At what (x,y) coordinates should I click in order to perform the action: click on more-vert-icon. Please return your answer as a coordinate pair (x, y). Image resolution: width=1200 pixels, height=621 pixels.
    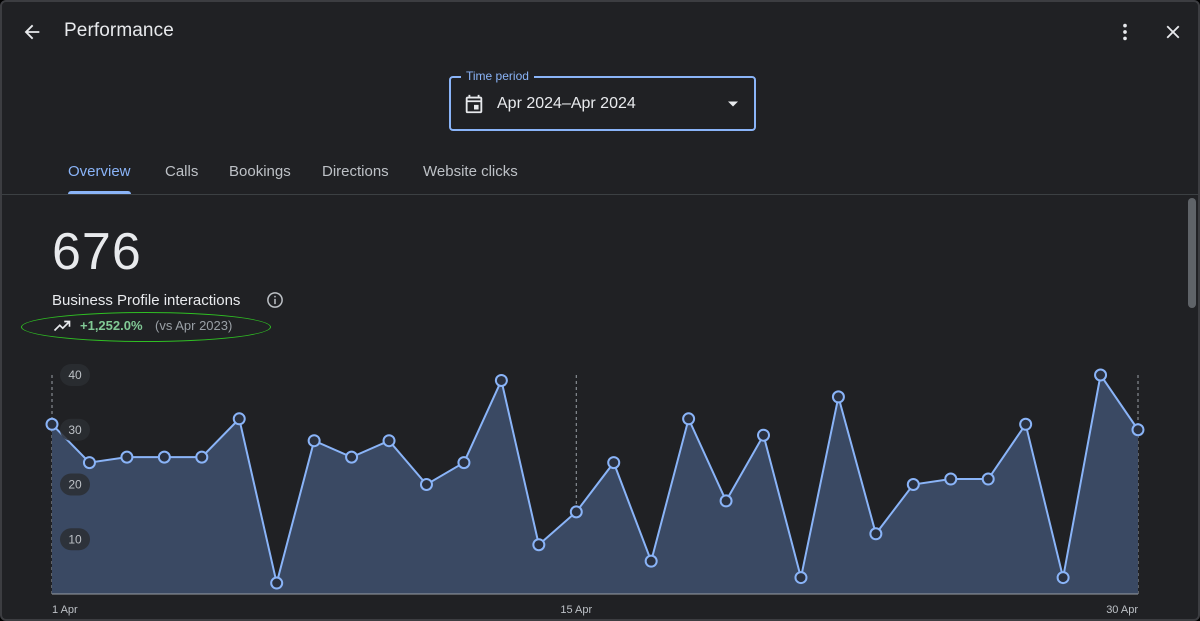
    Looking at the image, I should click on (1125, 32).